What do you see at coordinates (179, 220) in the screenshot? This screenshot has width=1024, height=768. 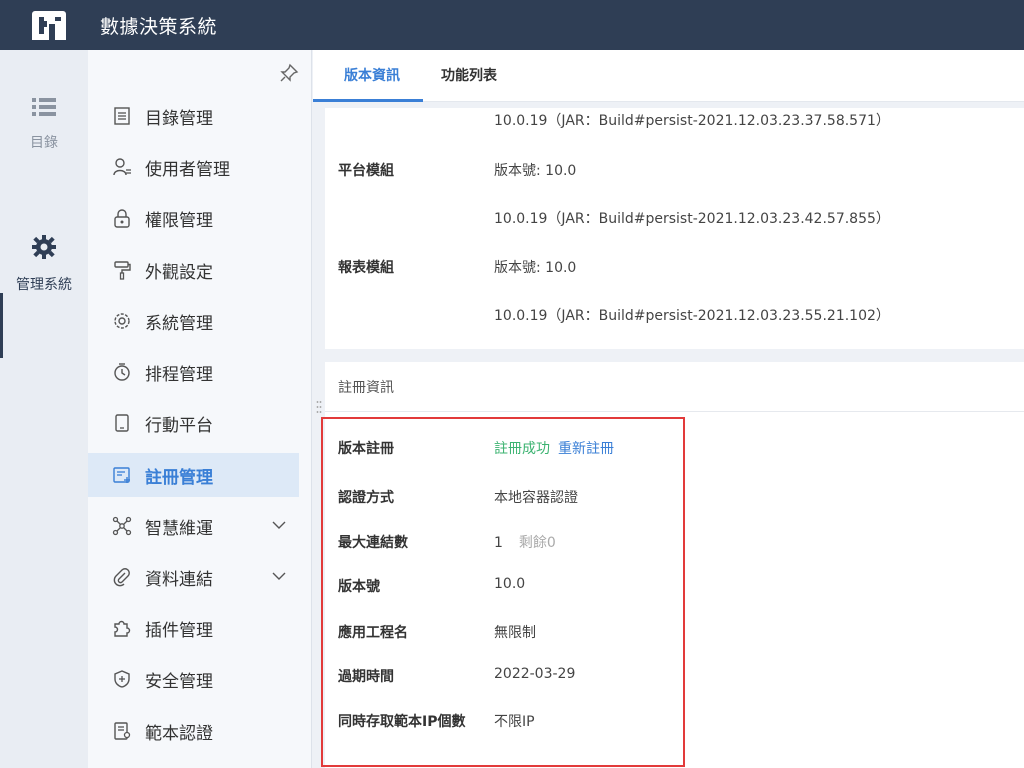 I see `menu-item-label: 權限管理` at bounding box center [179, 220].